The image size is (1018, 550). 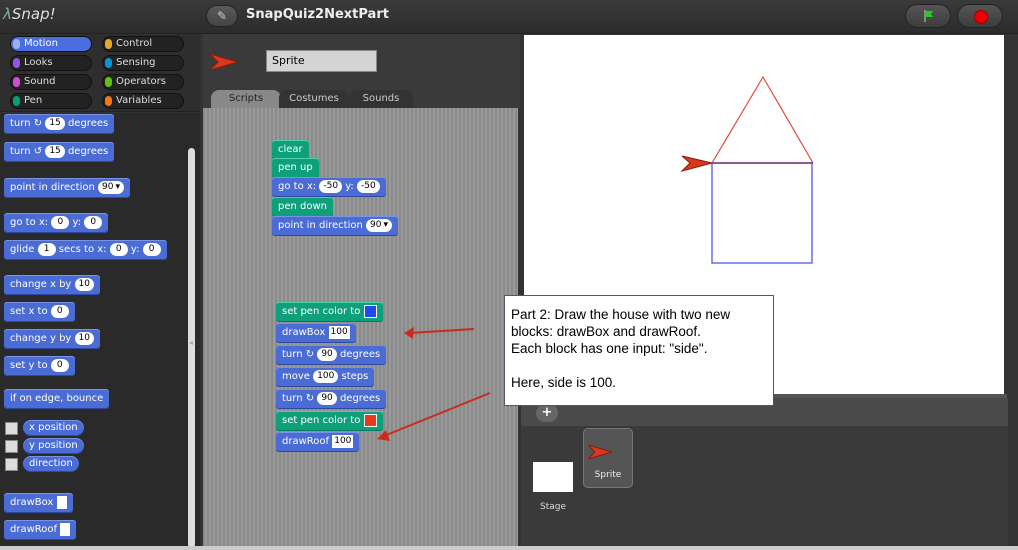 What do you see at coordinates (11, 428) in the screenshot?
I see `x-position-watcher-checkbox` at bounding box center [11, 428].